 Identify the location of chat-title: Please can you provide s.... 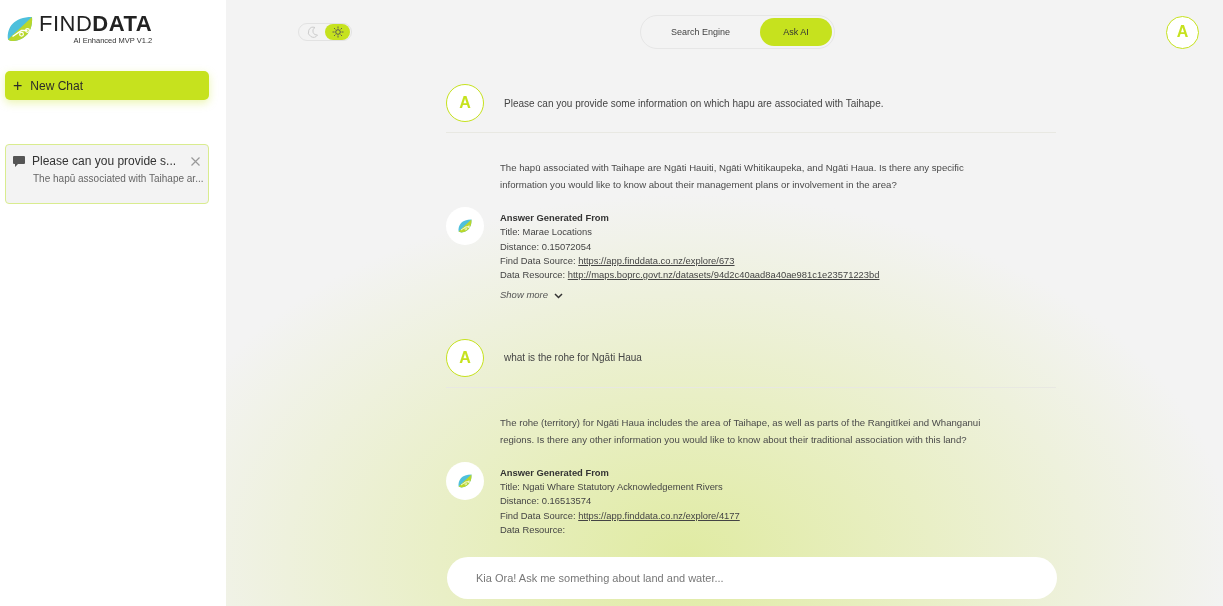
(105, 161).